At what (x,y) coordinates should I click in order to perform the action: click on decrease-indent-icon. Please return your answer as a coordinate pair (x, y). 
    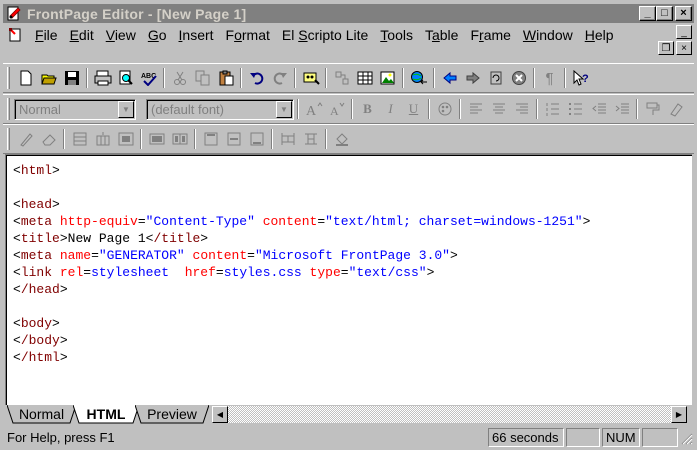
    Looking at the image, I should click on (598, 109).